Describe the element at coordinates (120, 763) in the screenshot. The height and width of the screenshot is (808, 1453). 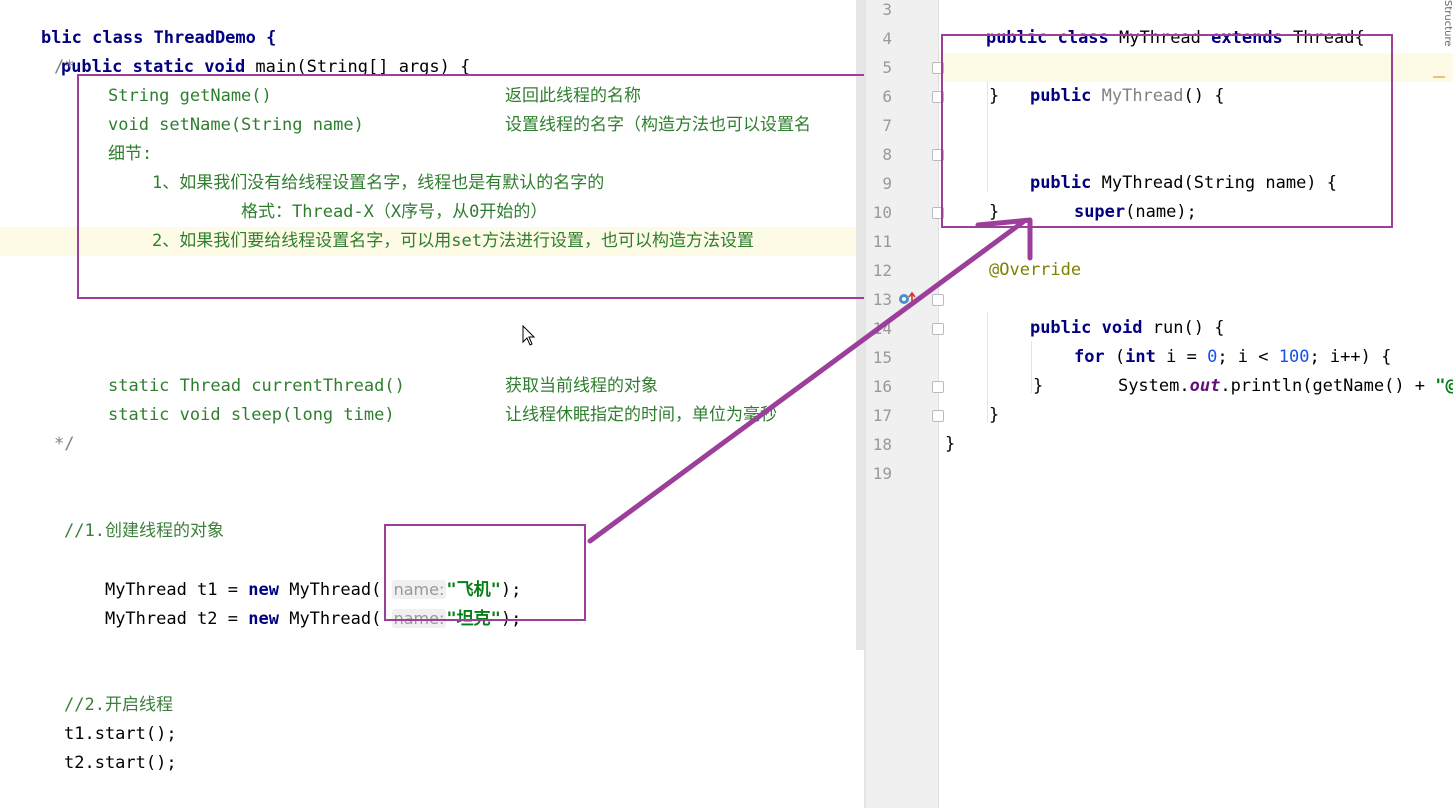
I see `t2-start-call: t2.start();` at that location.